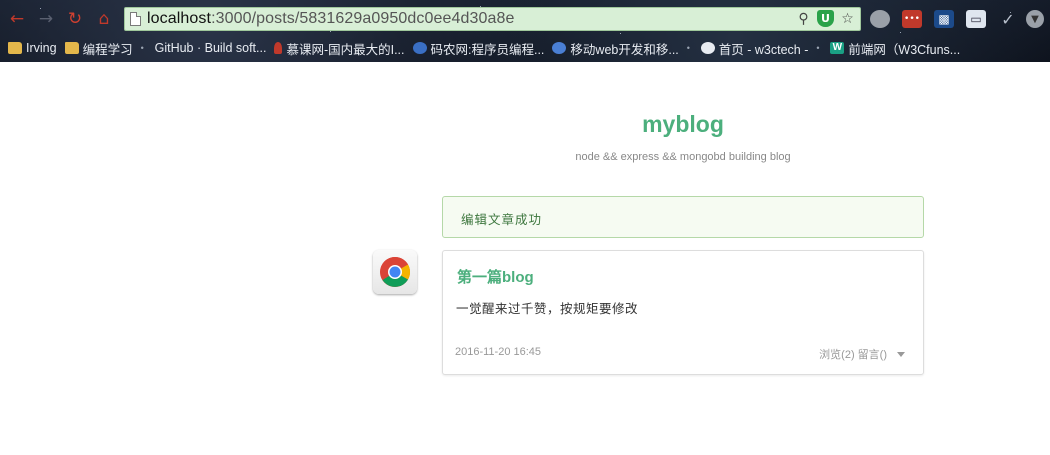 The image size is (1050, 455). What do you see at coordinates (46, 19) in the screenshot?
I see `forward-arrow-icon: →` at bounding box center [46, 19].